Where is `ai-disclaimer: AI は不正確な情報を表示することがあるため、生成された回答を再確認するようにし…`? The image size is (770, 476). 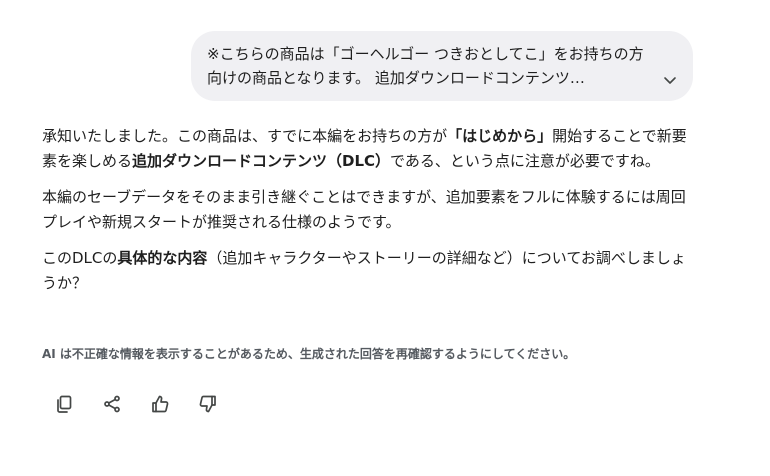 ai-disclaimer: AI は不正確な情報を表示することがあるため、生成された回答を再確認するようにし… is located at coordinates (309, 354).